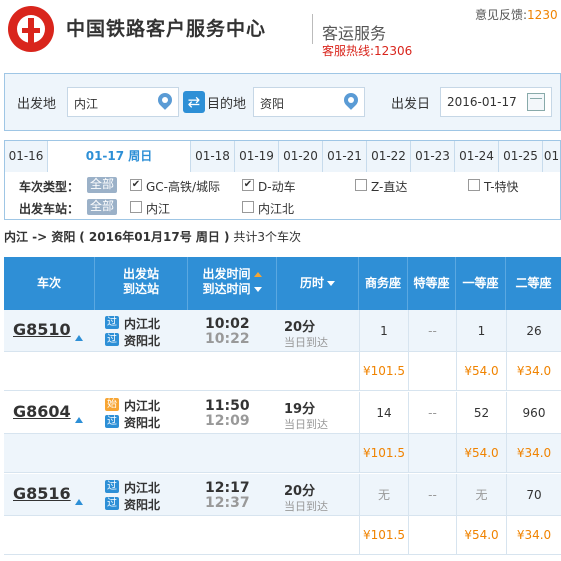 This screenshot has height=561, width=561. What do you see at coordinates (533, 283) in the screenshot?
I see `col-second-class: 二等座` at bounding box center [533, 283].